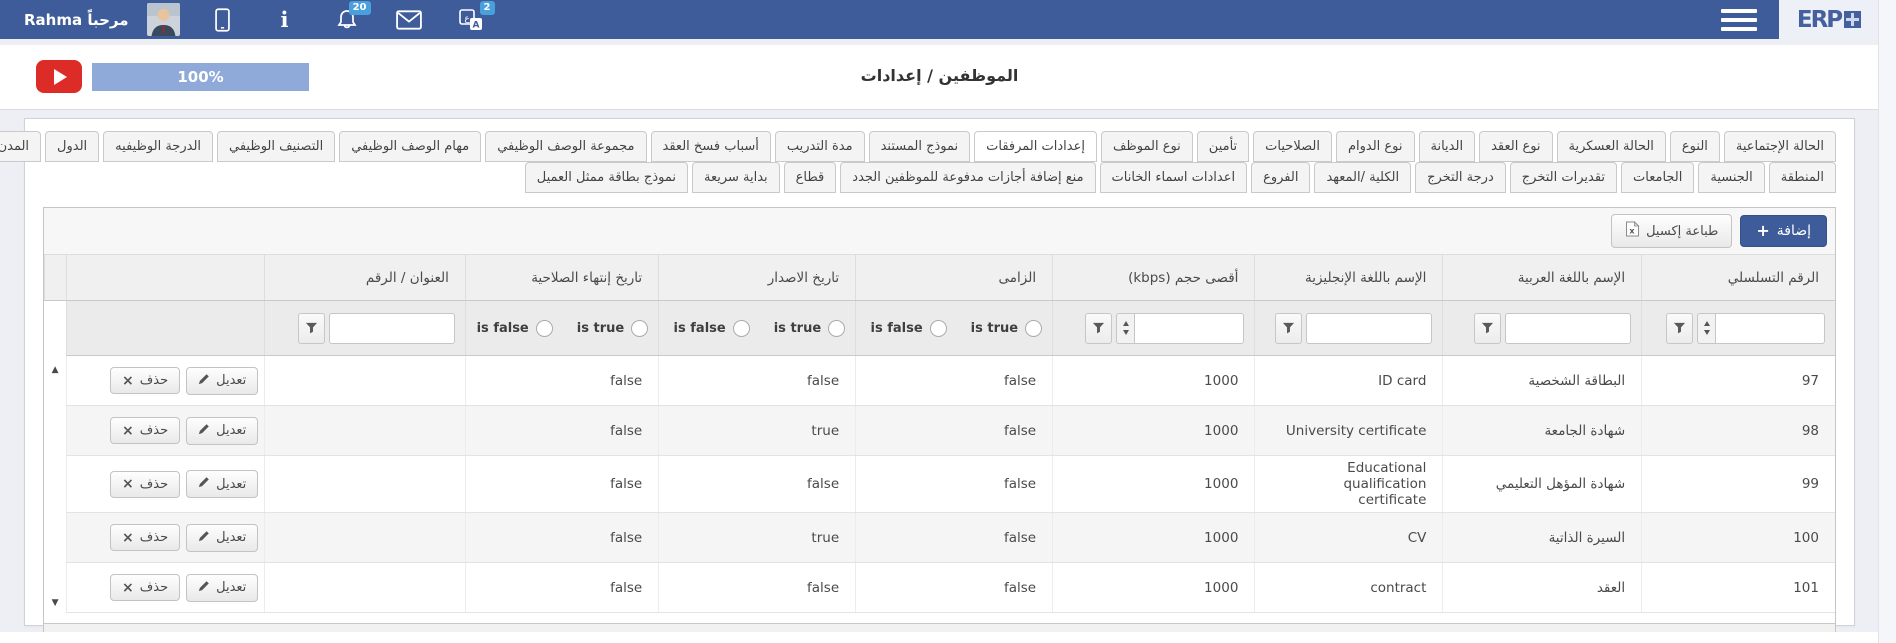 This screenshot has width=1896, height=643. Describe the element at coordinates (165, 328) in the screenshot. I see `filter-cell-actions` at that location.